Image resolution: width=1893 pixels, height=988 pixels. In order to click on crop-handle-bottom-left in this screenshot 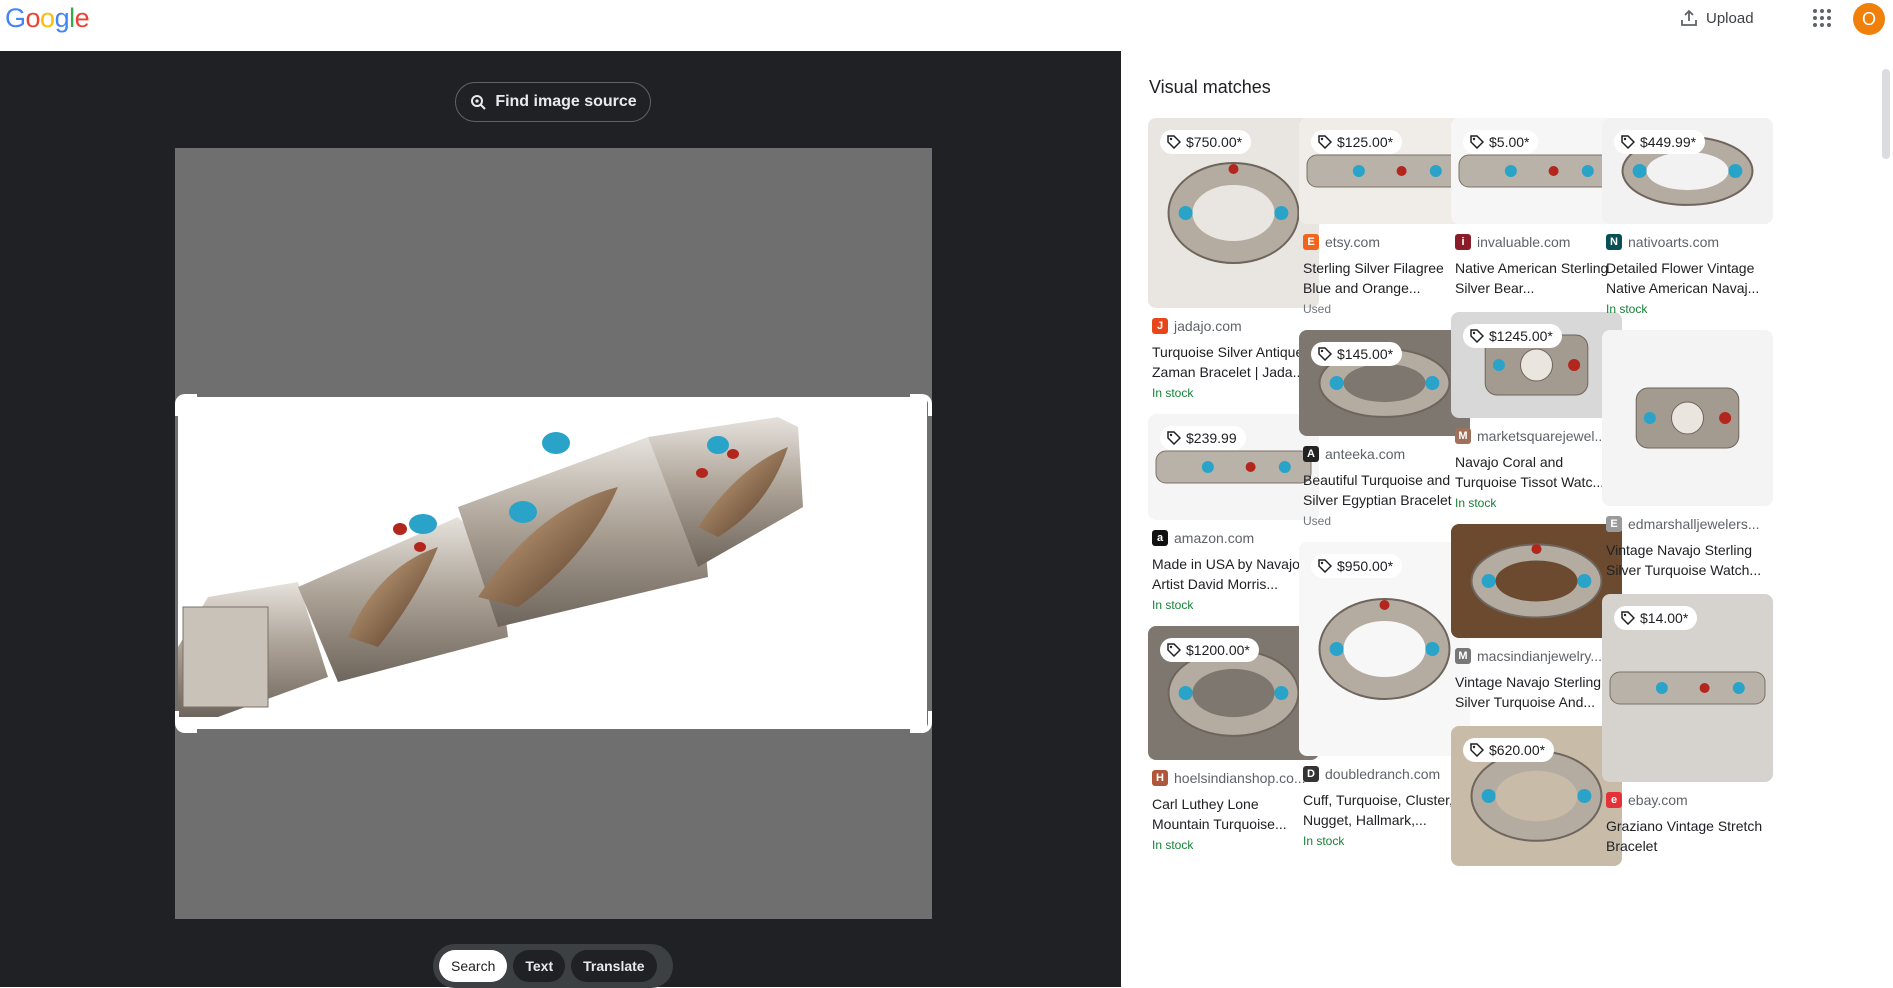, I will do `click(186, 722)`.